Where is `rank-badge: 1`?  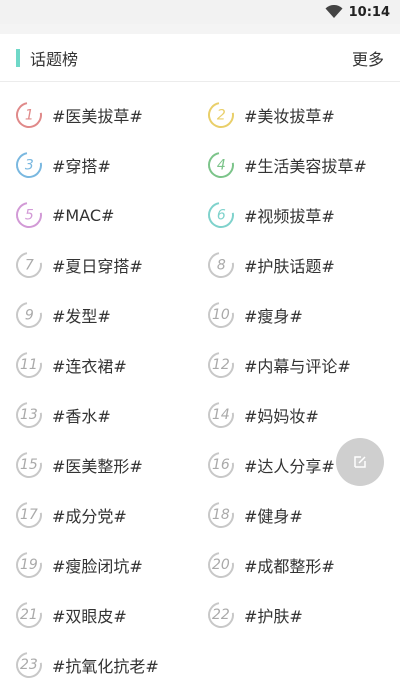 rank-badge: 1 is located at coordinates (29, 115).